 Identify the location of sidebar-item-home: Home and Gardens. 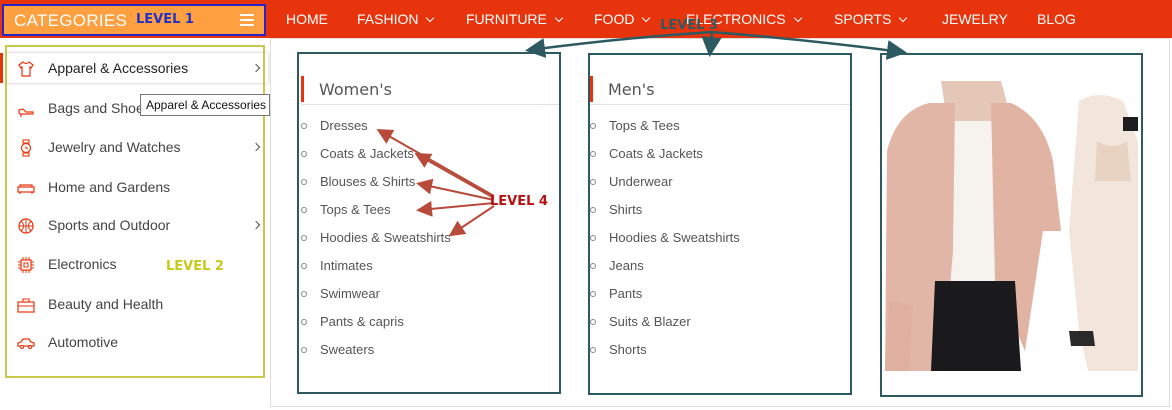
(134, 187).